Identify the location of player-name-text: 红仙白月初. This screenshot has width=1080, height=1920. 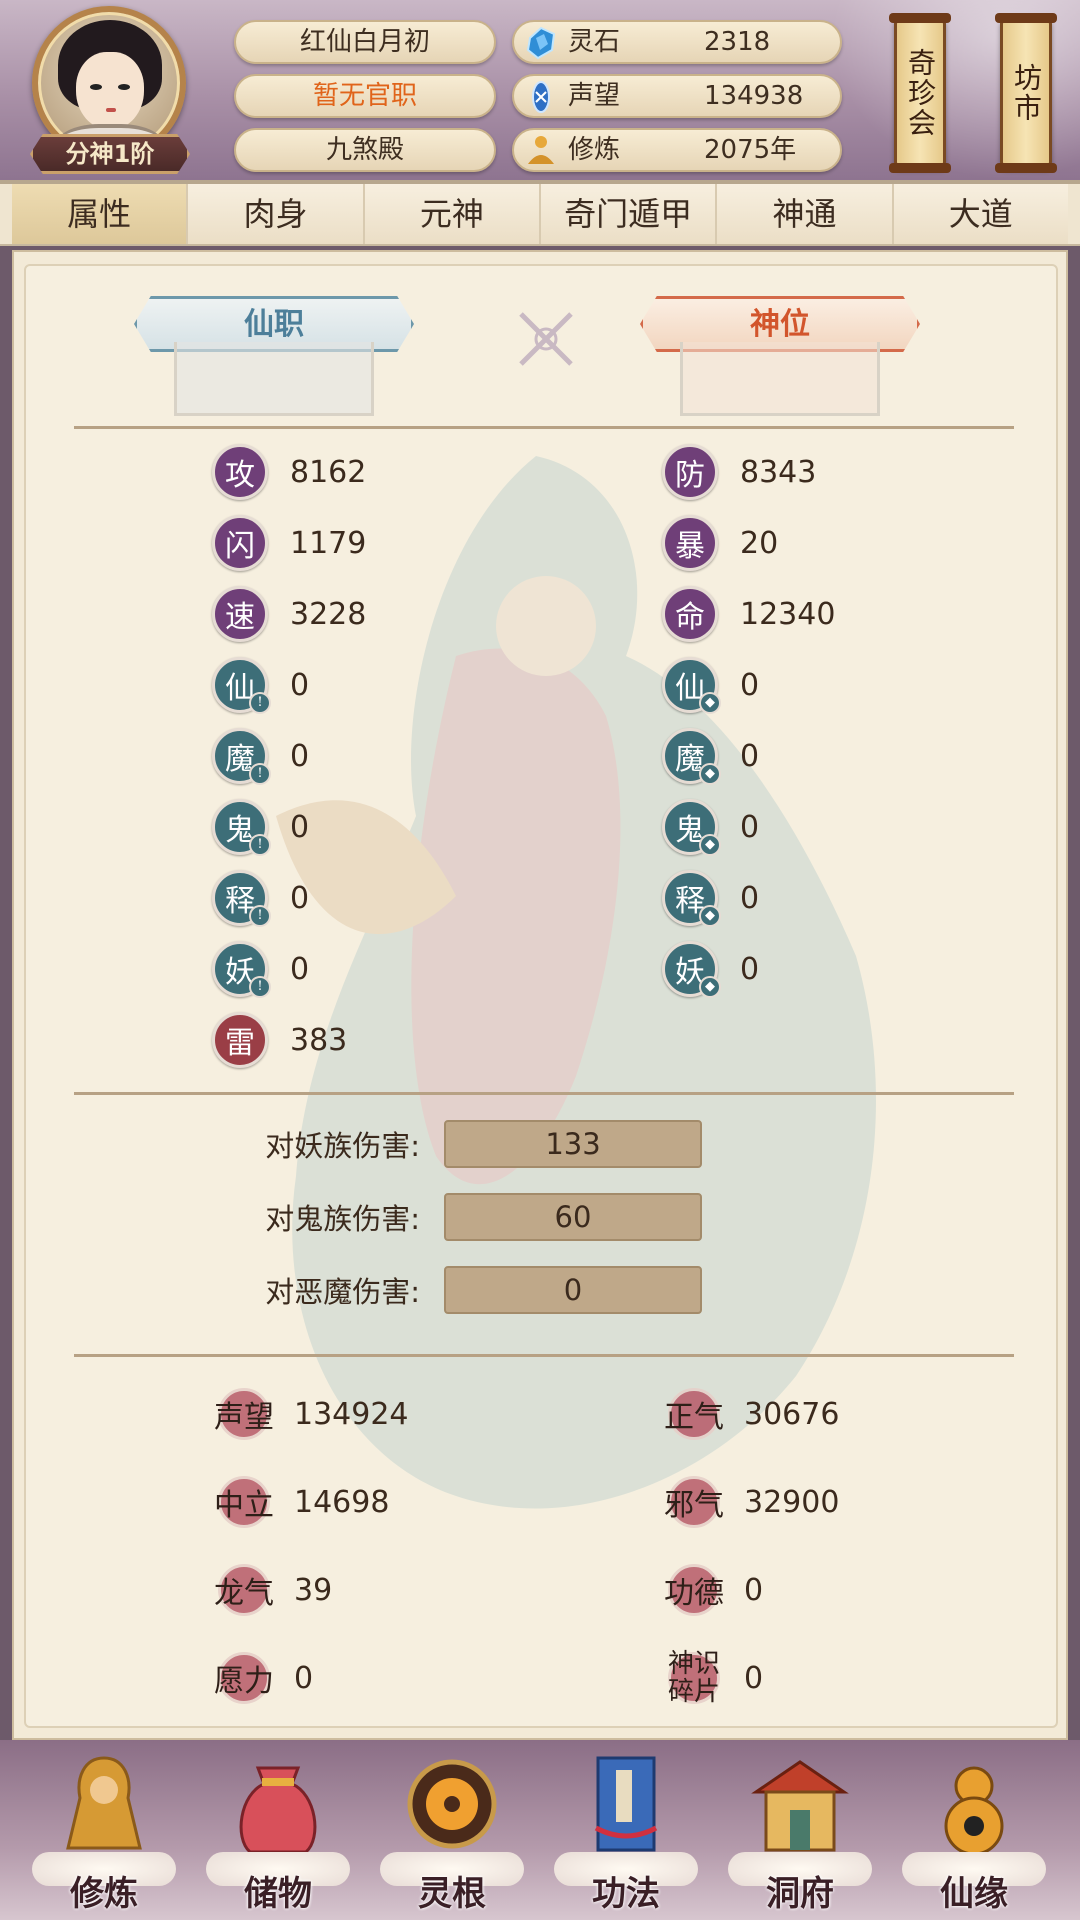
(364, 42).